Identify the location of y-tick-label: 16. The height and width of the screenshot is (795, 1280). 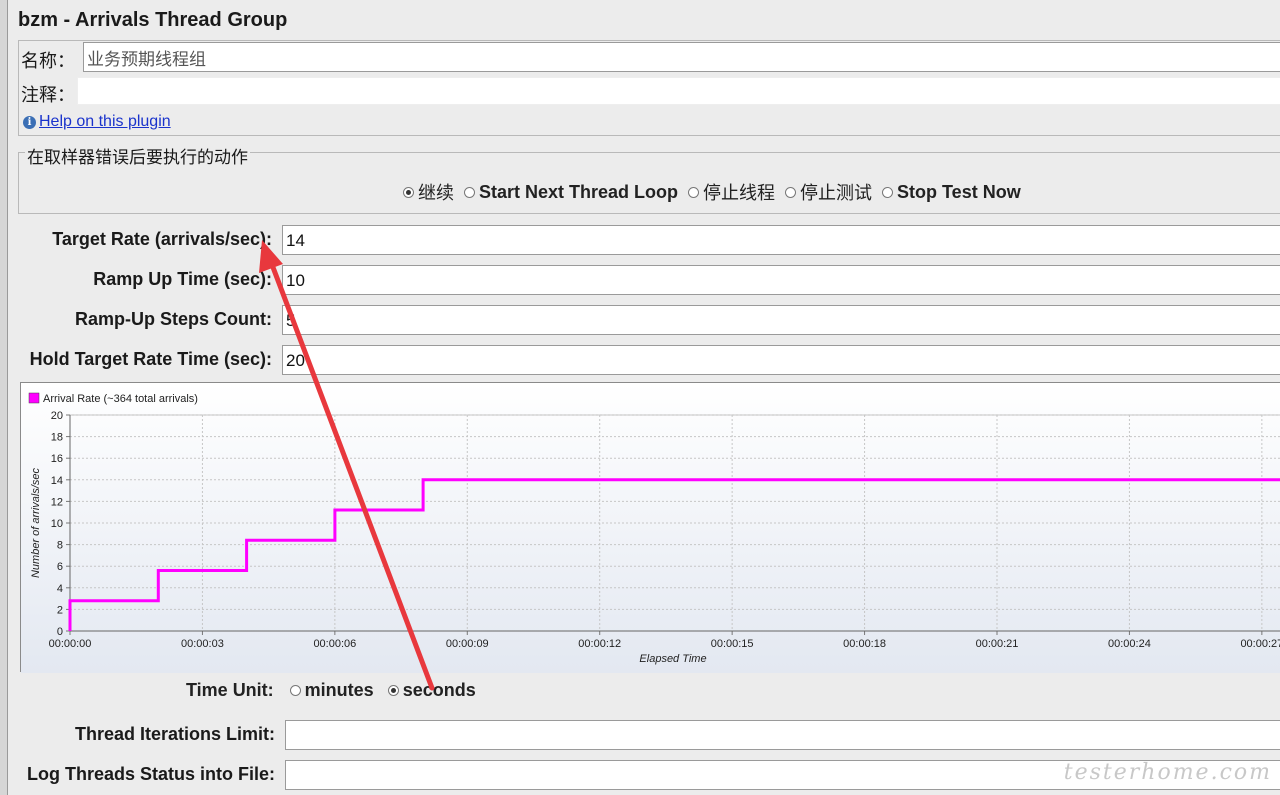
(57, 459).